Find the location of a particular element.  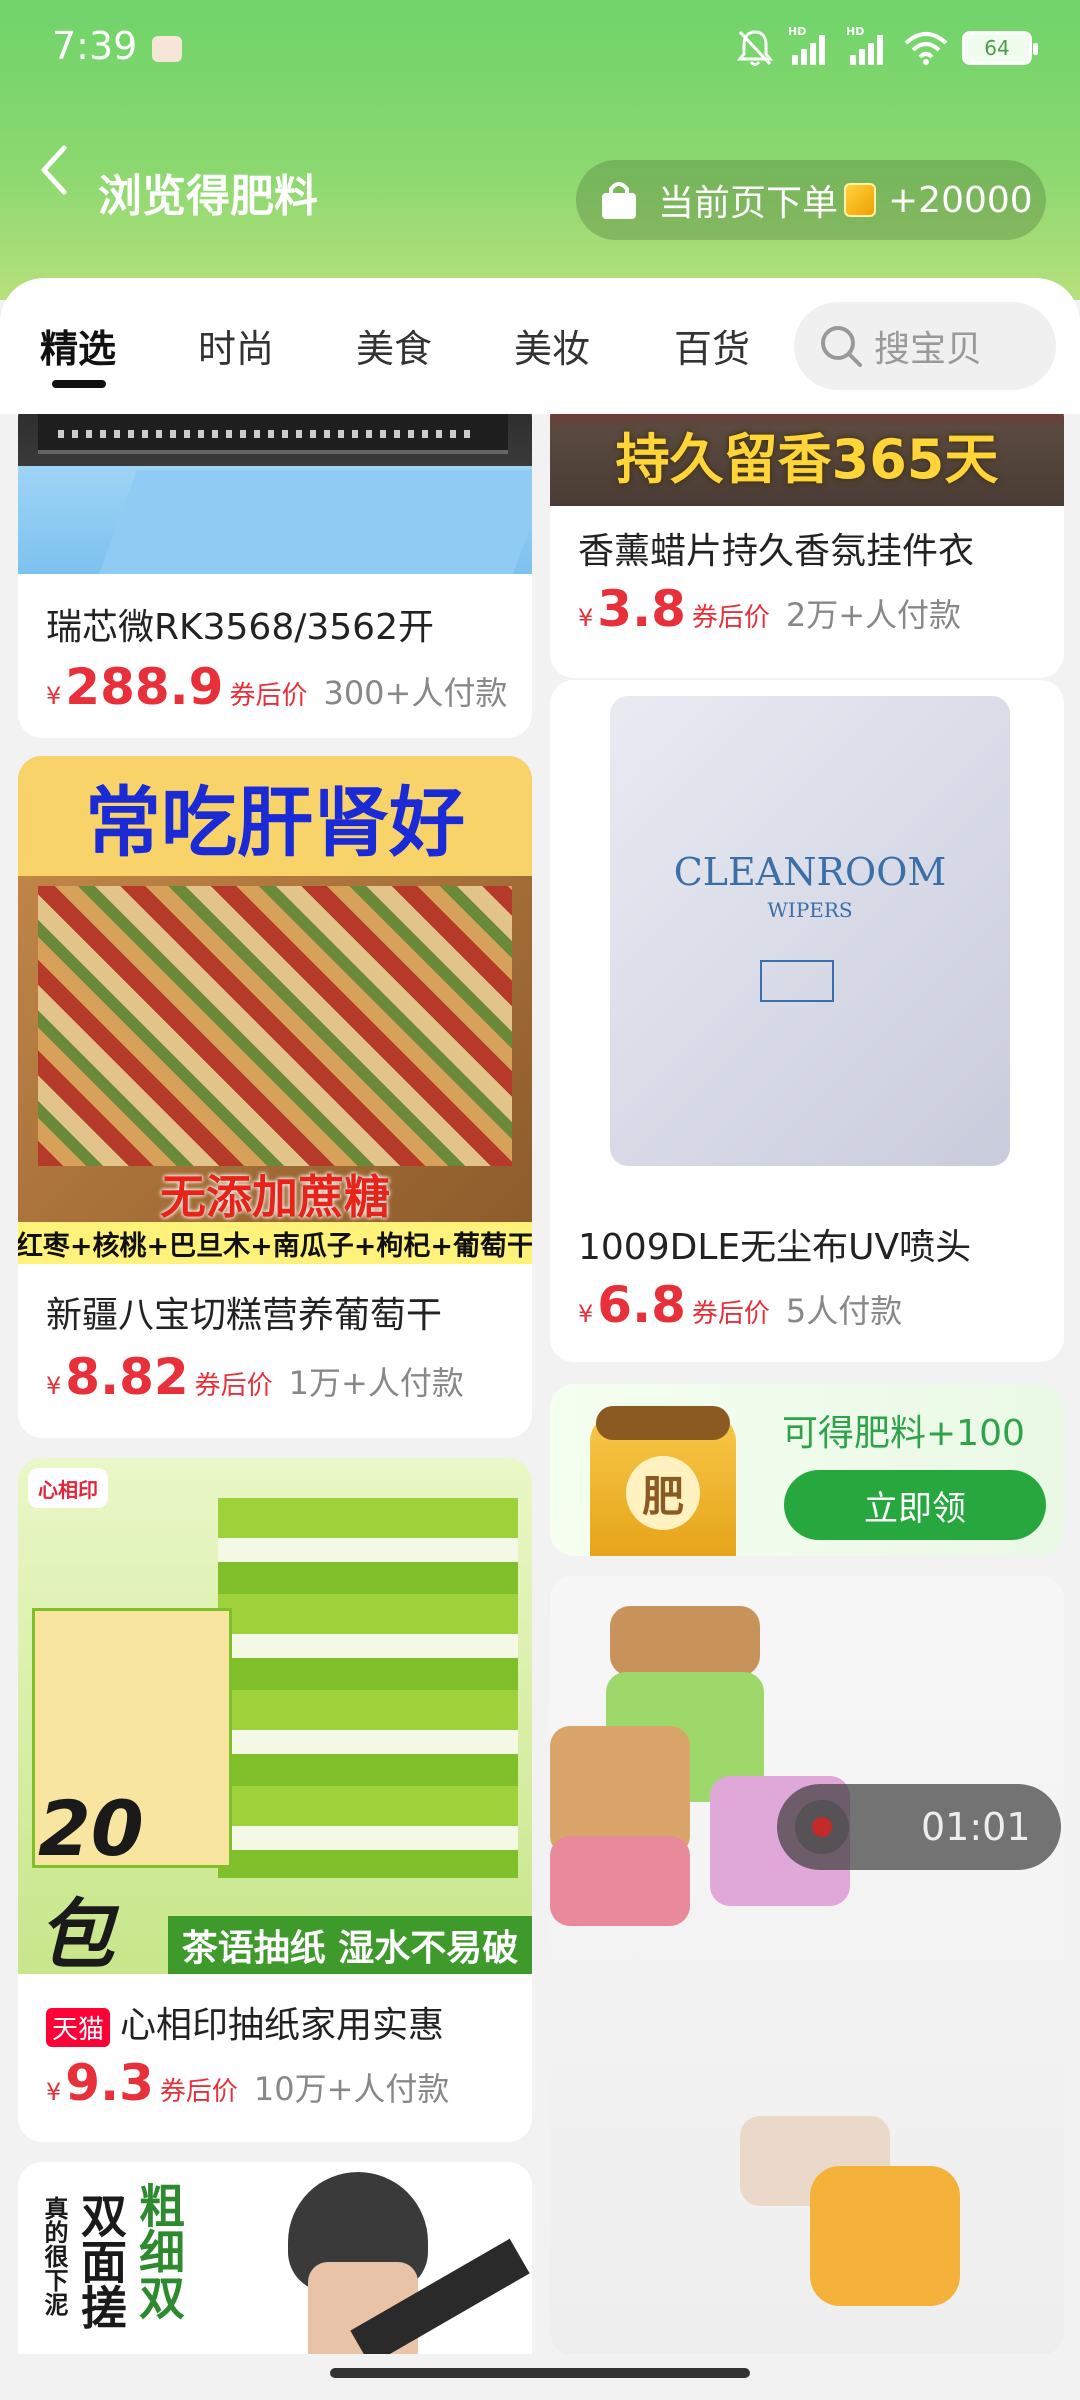

shopping-bag-icon is located at coordinates (619, 200).